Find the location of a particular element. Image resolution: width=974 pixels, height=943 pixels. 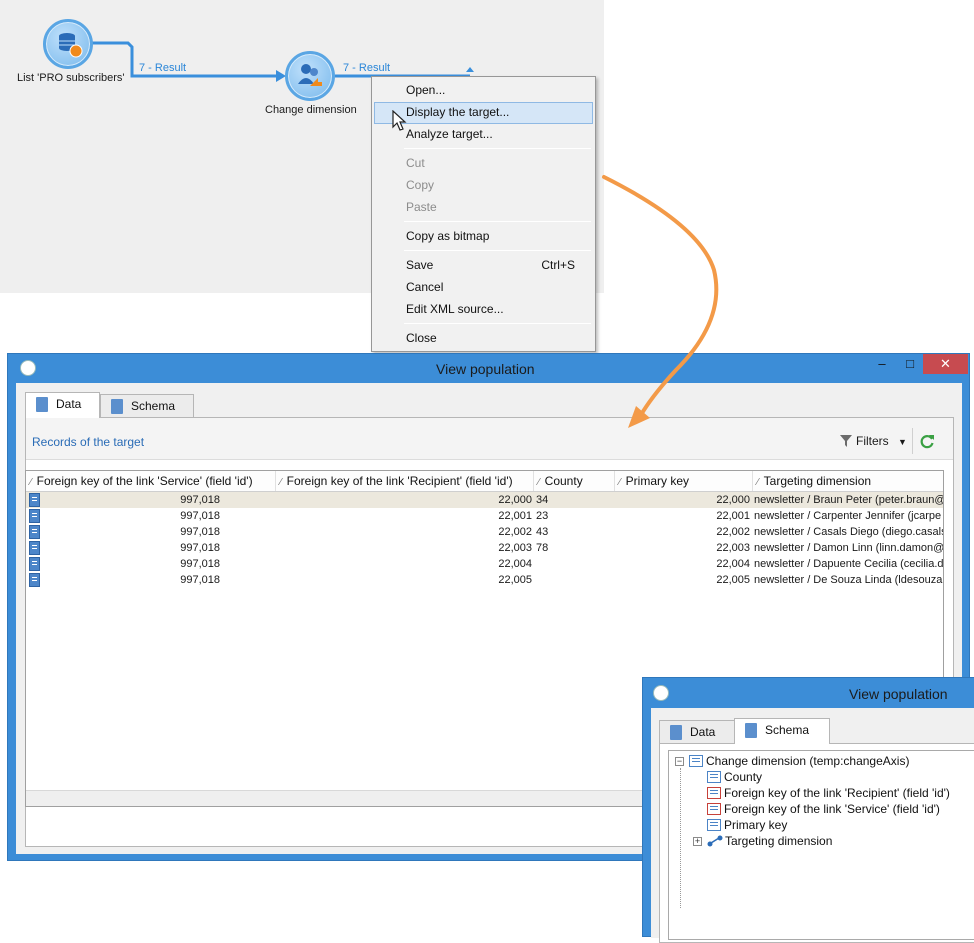

mouse-cursor-icon is located at coordinates (399, 120).